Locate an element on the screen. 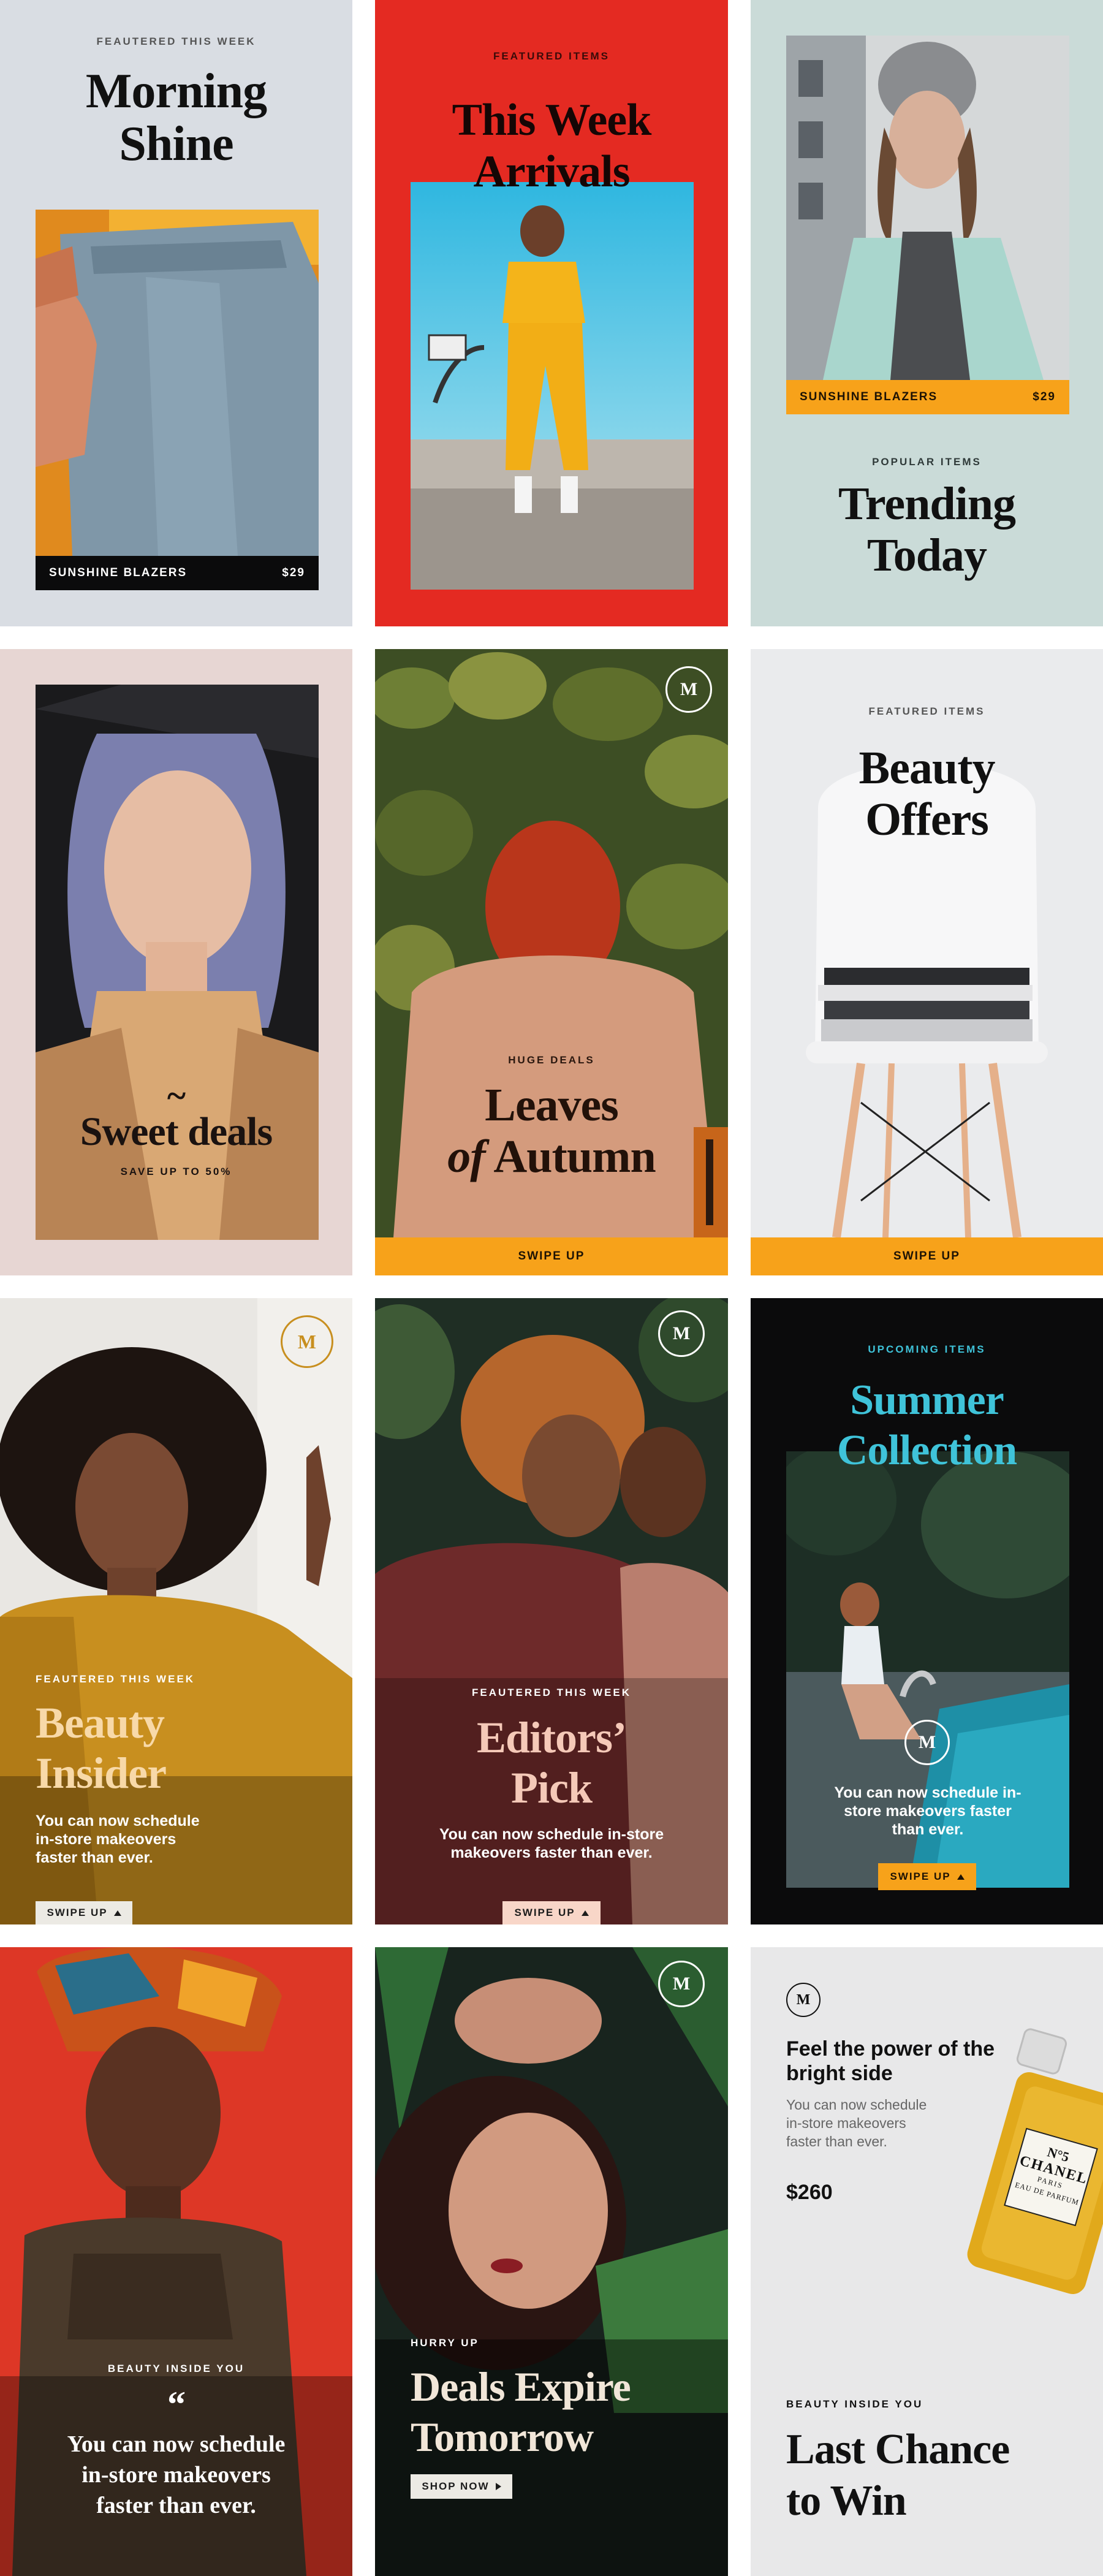 This screenshot has height=2576, width=1103. quote-line-2: in-store makeovers is located at coordinates (176, 2475).